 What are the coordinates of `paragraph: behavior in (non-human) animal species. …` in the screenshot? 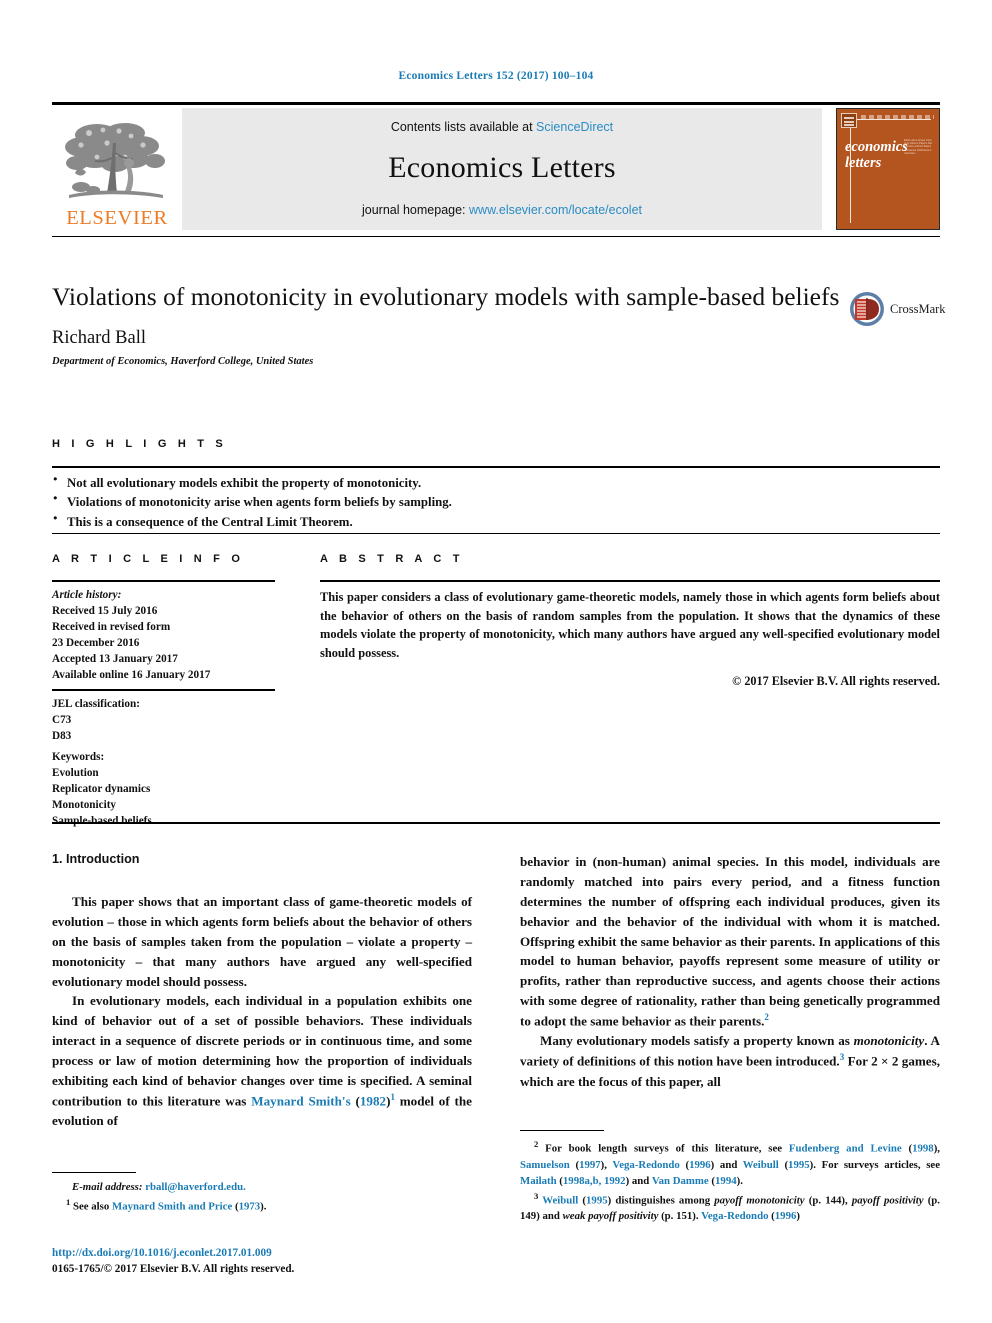 It's located at (730, 941).